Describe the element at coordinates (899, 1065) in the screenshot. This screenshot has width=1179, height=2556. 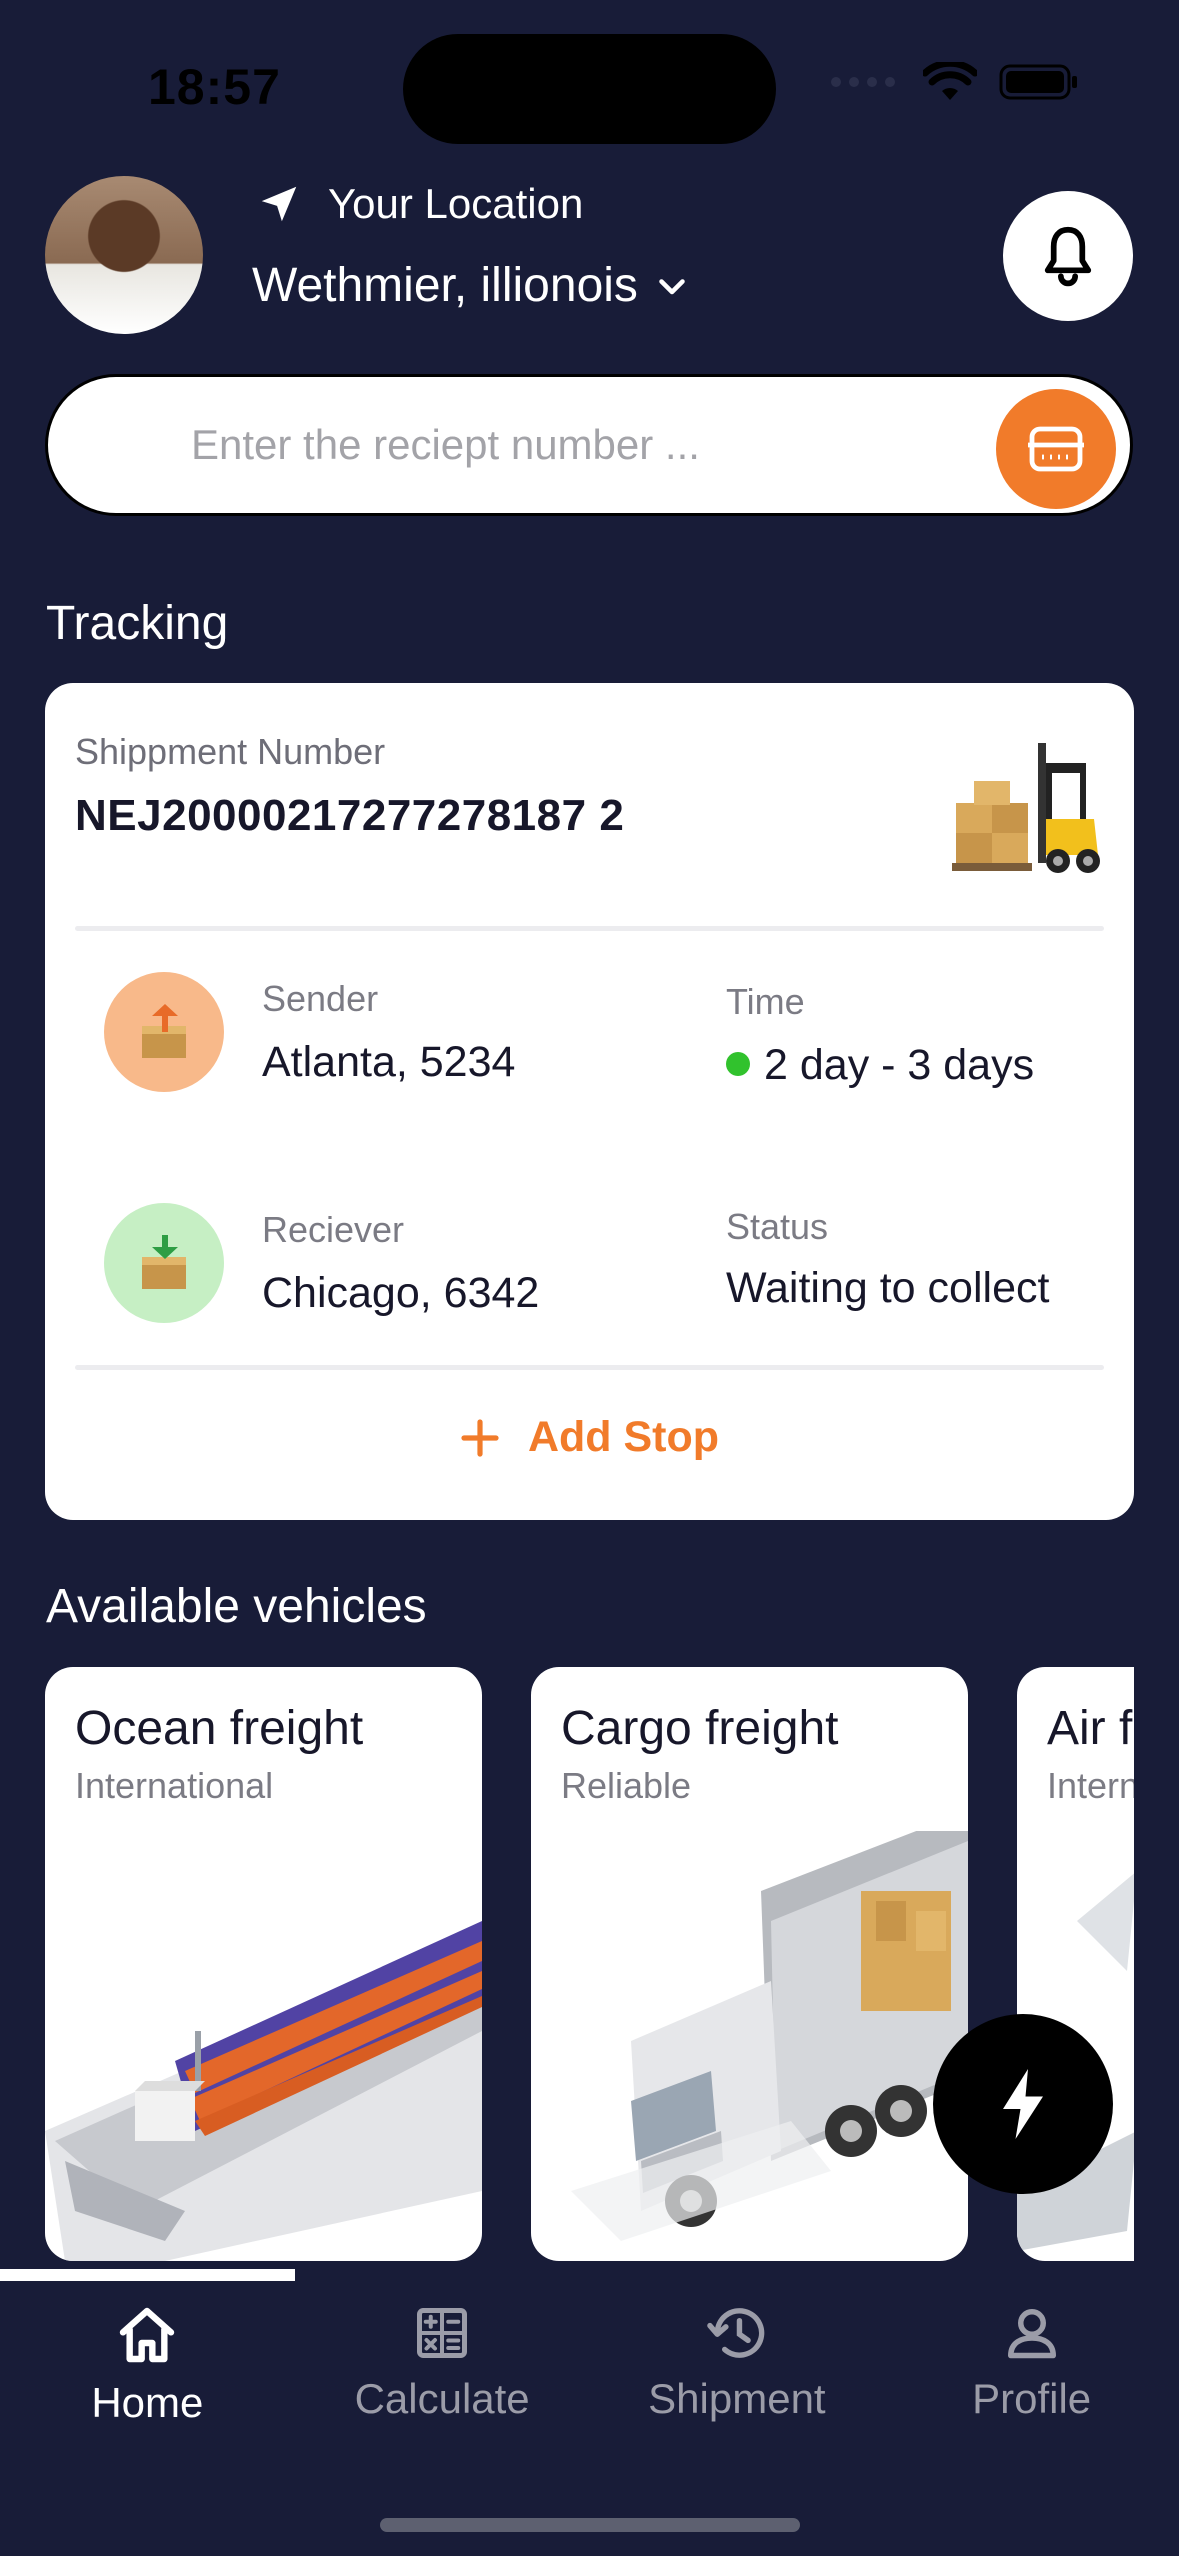
I see `time-value: 2 day - 3 days` at that location.